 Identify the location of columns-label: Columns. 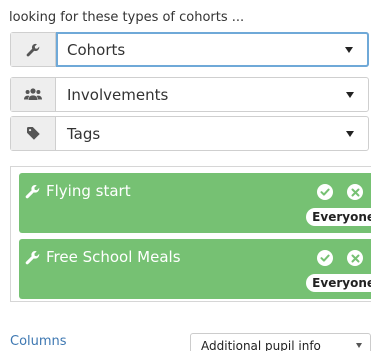
(38, 341).